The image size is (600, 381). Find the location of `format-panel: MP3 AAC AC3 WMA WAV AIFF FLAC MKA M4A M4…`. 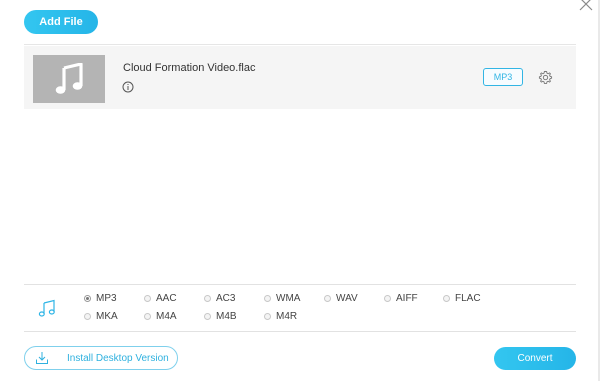

format-panel: MP3 AAC AC3 WMA WAV AIFF FLAC MKA M4A M4… is located at coordinates (300, 308).